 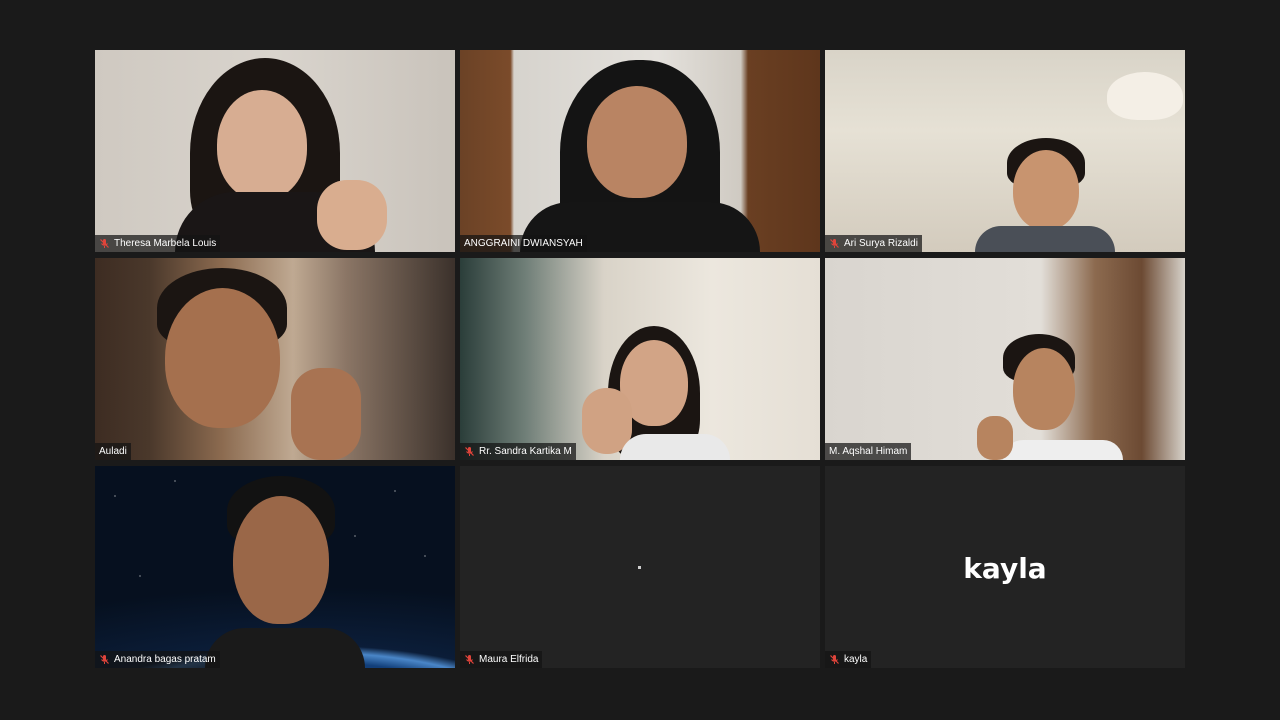 I want to click on participant-name: Auladi, so click(x=113, y=451).